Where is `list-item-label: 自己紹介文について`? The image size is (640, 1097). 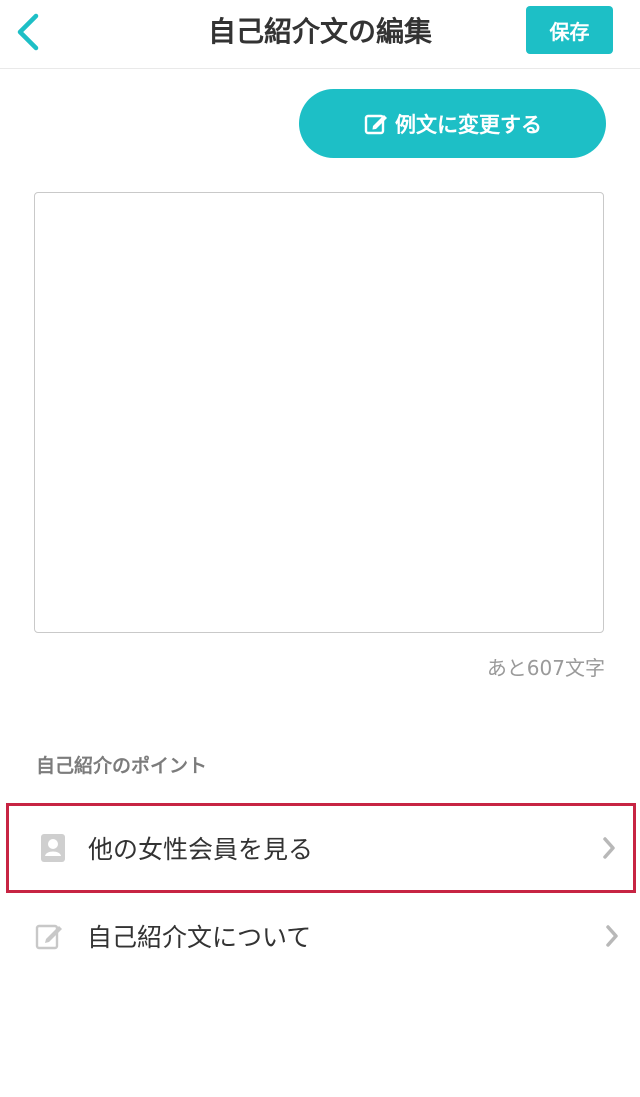
list-item-label: 自己紹介文について is located at coordinates (199, 937).